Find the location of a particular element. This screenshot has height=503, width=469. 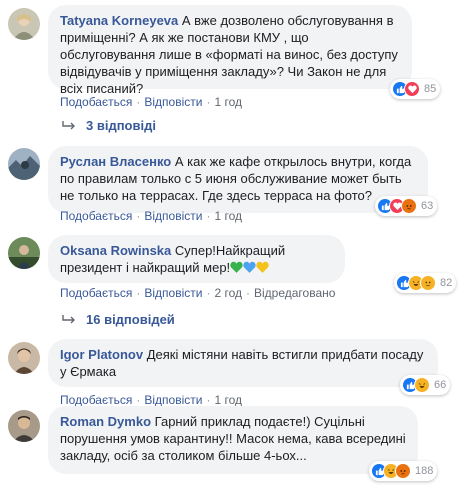

comment-author: Roman Dymko is located at coordinates (105, 421).